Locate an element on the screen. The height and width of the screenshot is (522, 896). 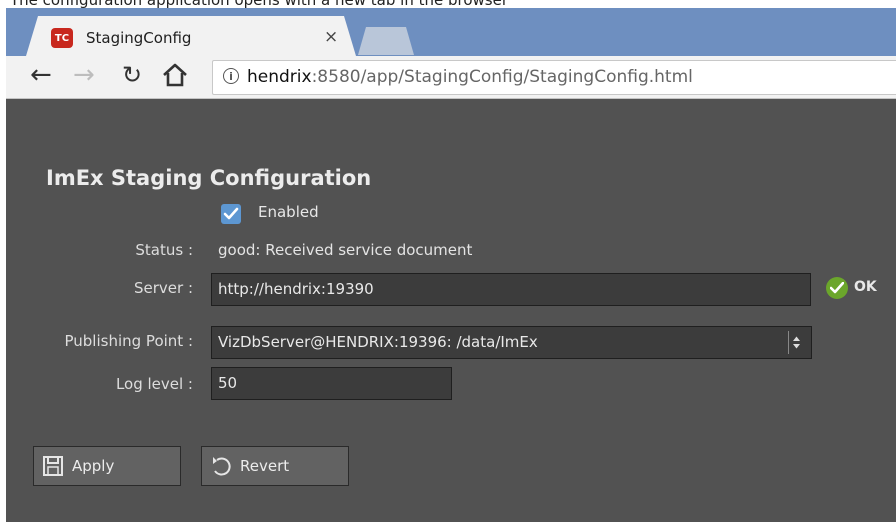
enabled-label: Enabled is located at coordinates (288, 212).